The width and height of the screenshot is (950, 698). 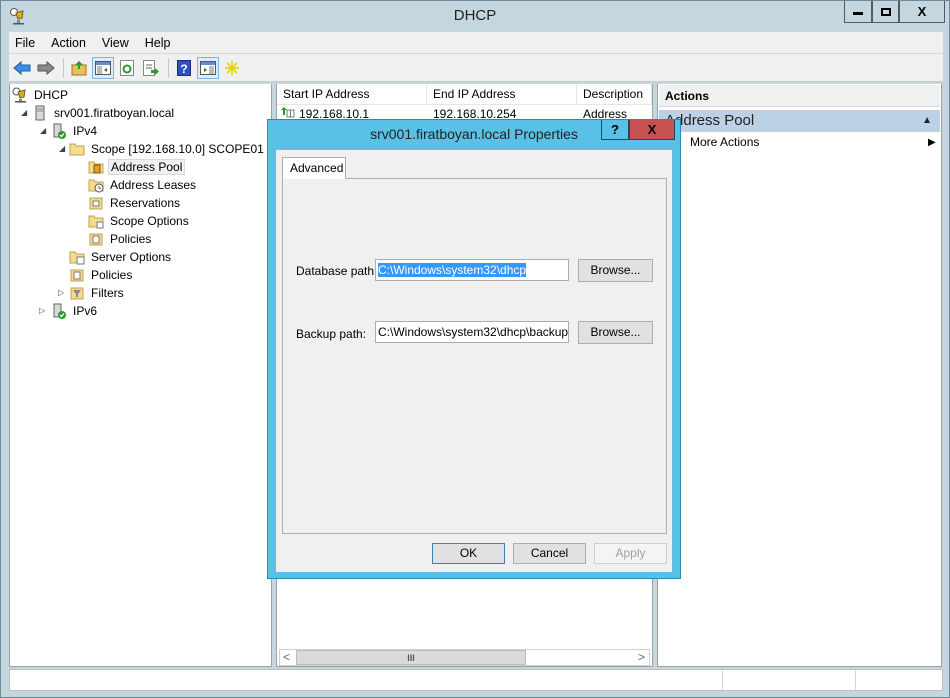 What do you see at coordinates (96, 167) in the screenshot?
I see `address-pool-icon` at bounding box center [96, 167].